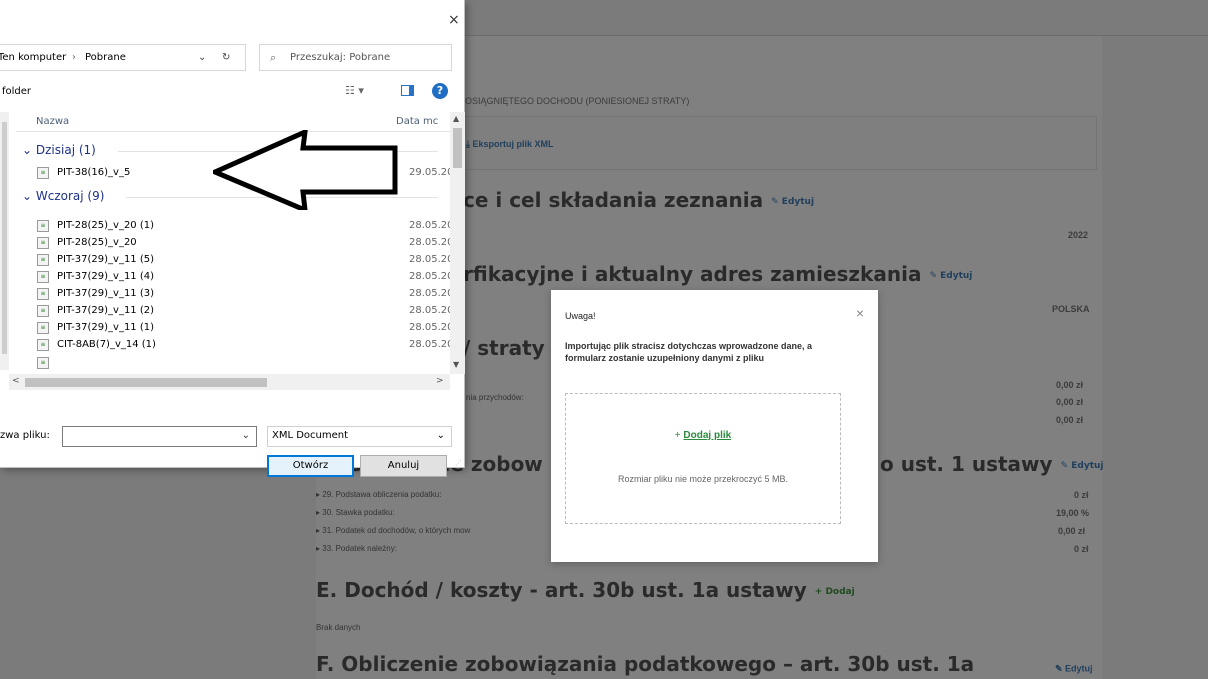 The width and height of the screenshot is (1208, 679). What do you see at coordinates (63, 196) in the screenshot?
I see `group-header-yesterday: ⌄ Wczoraj (9)` at bounding box center [63, 196].